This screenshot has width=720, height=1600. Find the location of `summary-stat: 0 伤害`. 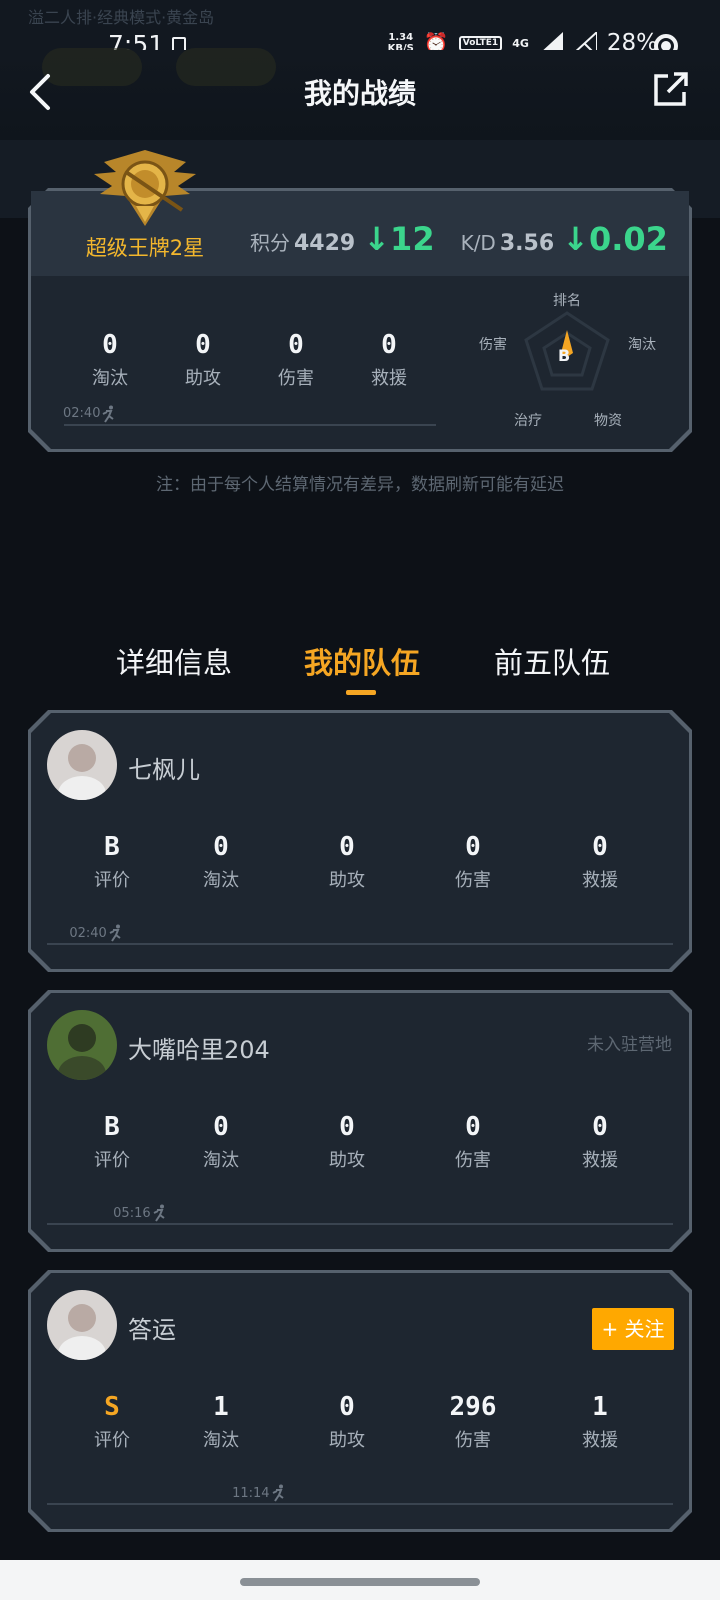

summary-stat: 0 伤害 is located at coordinates (296, 360).